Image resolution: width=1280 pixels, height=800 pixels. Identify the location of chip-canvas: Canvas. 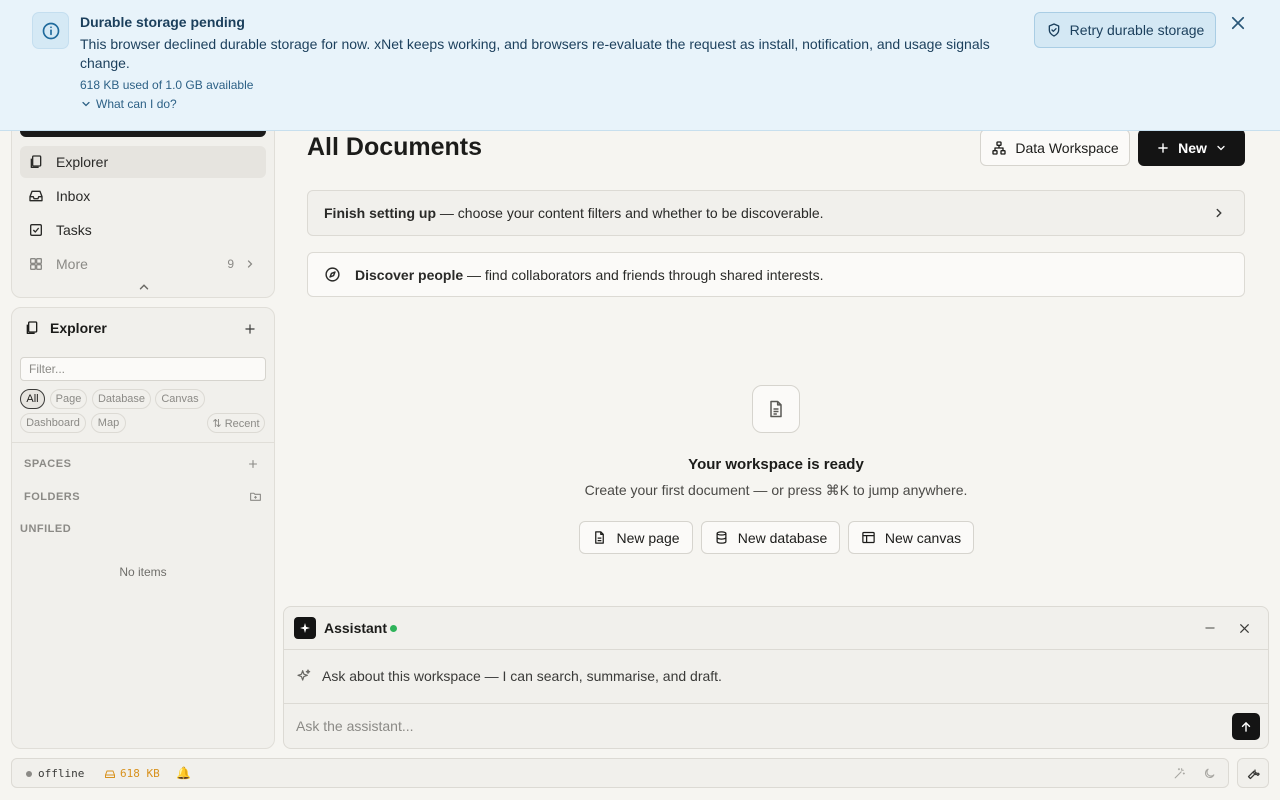
(180, 399).